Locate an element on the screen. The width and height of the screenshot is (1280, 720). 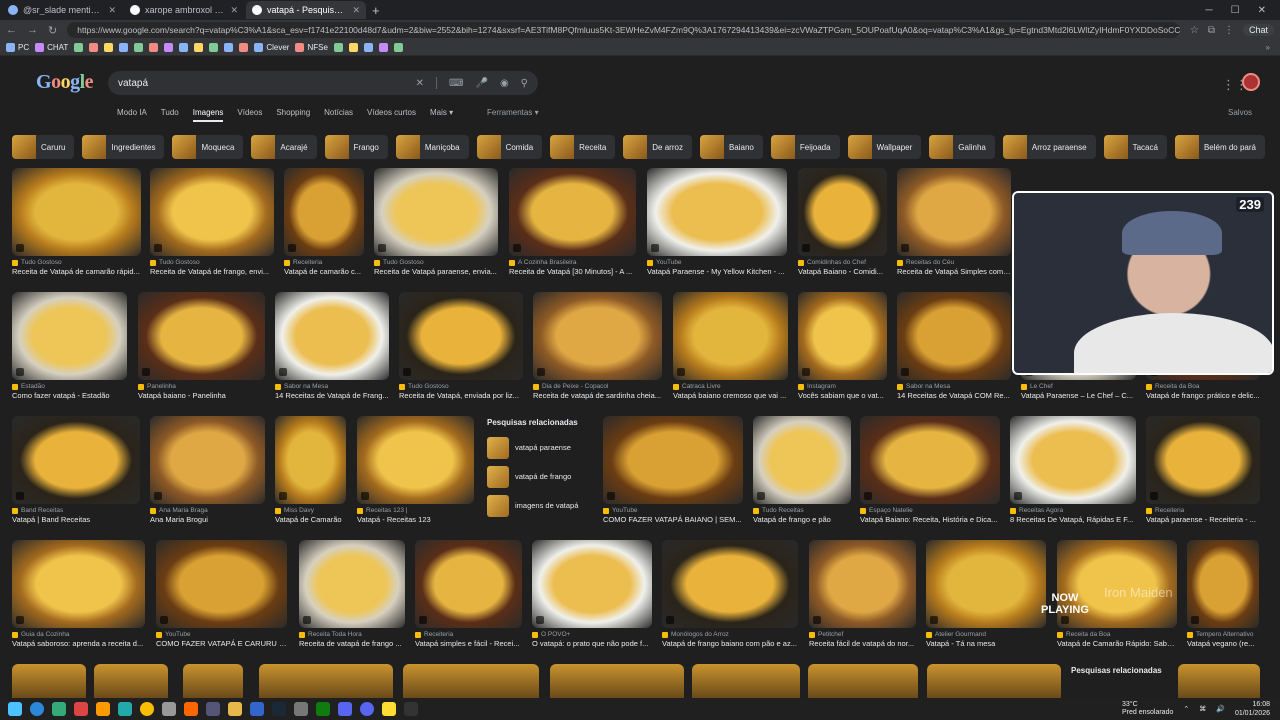
result-source: Catraca Livre is located at coordinates (730, 386).